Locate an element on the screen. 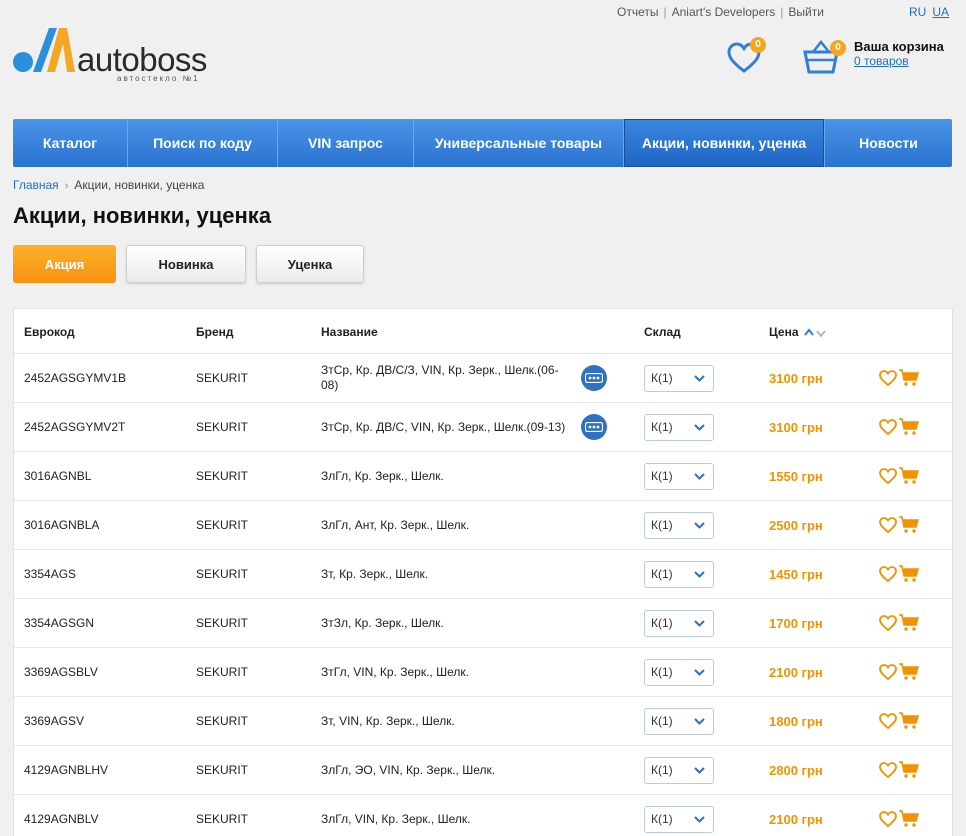  eurocode-cell: 3369AGSV is located at coordinates (54, 721).